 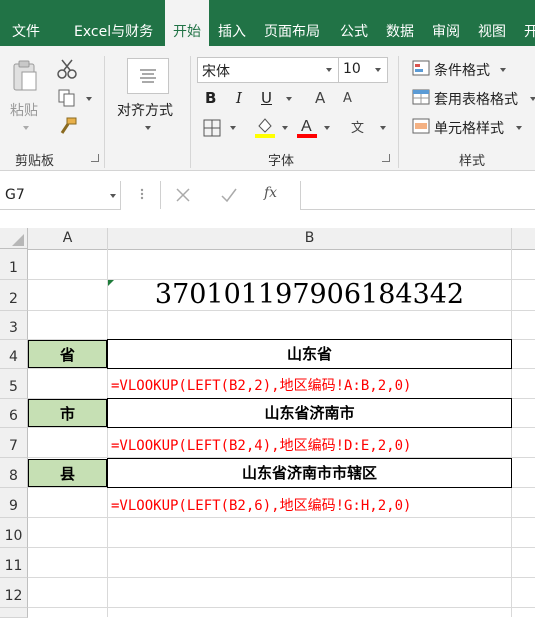 I want to click on cancel-entry-icon, so click(x=183, y=195).